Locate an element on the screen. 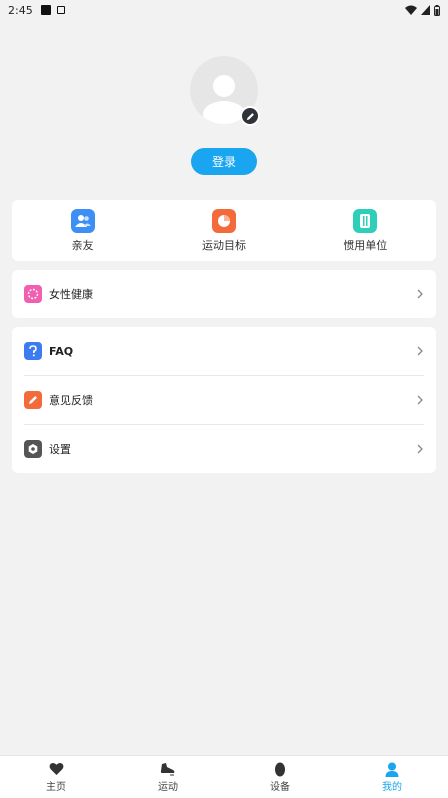  status-time: 2:45 is located at coordinates (20, 10).